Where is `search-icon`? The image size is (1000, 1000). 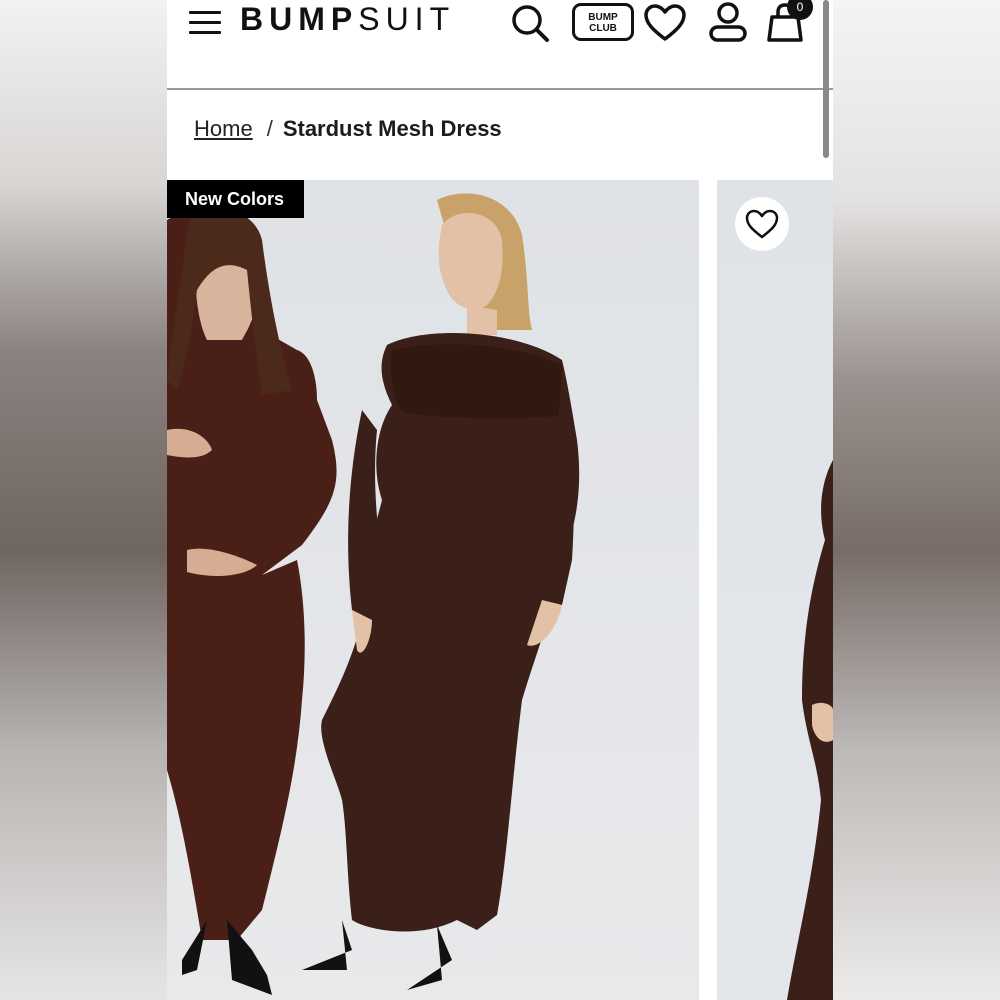 search-icon is located at coordinates (531, 23).